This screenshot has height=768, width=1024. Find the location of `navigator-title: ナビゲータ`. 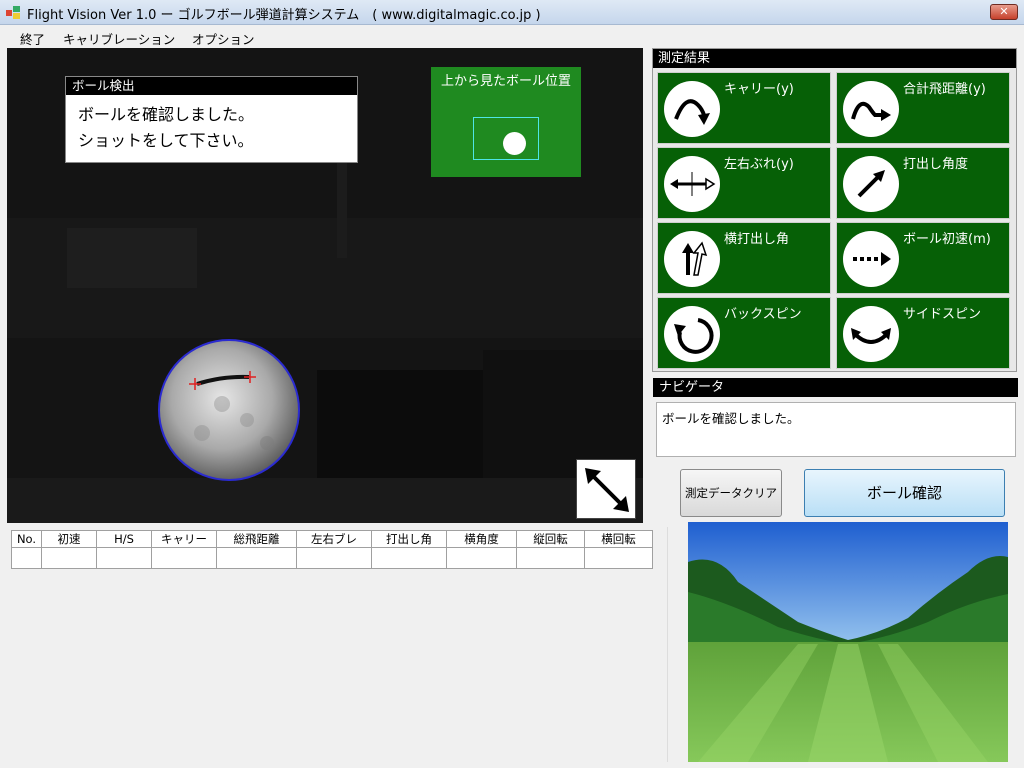

navigator-title: ナビゲータ is located at coordinates (835, 387).